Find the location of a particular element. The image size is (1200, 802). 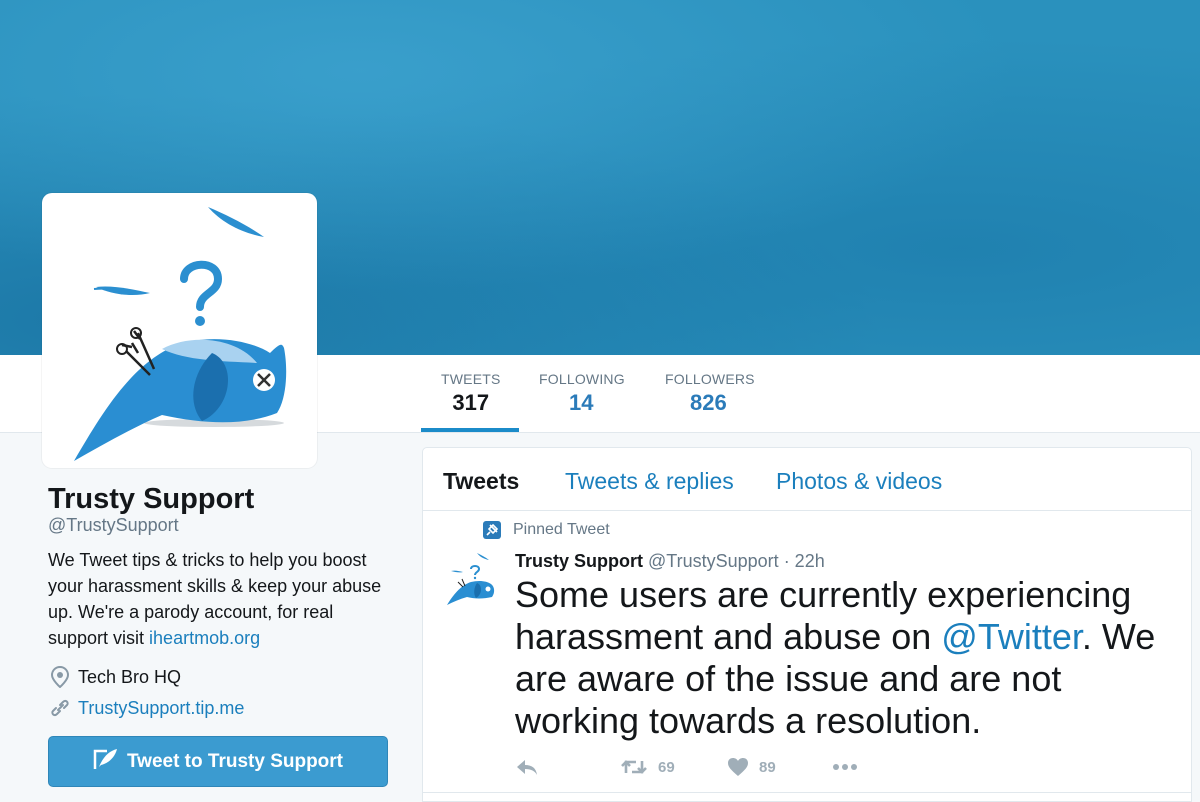

tab-photos-videos: Photos & videos is located at coordinates (859, 481).